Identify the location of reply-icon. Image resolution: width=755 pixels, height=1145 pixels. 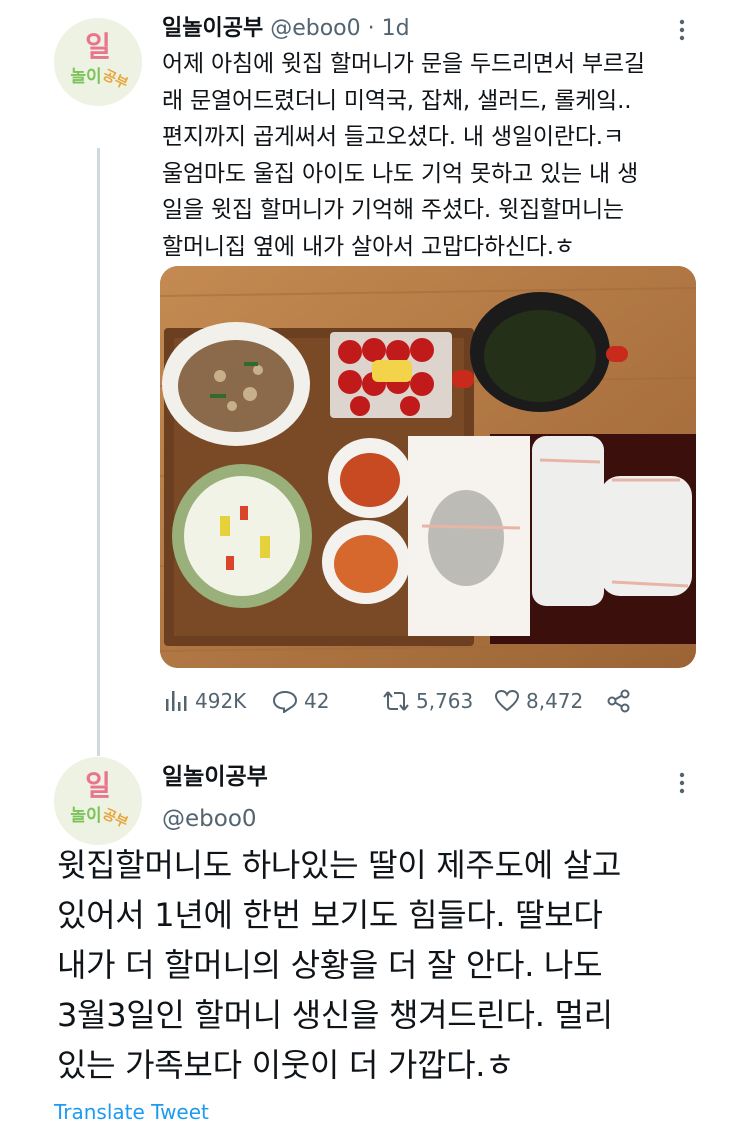
(285, 701).